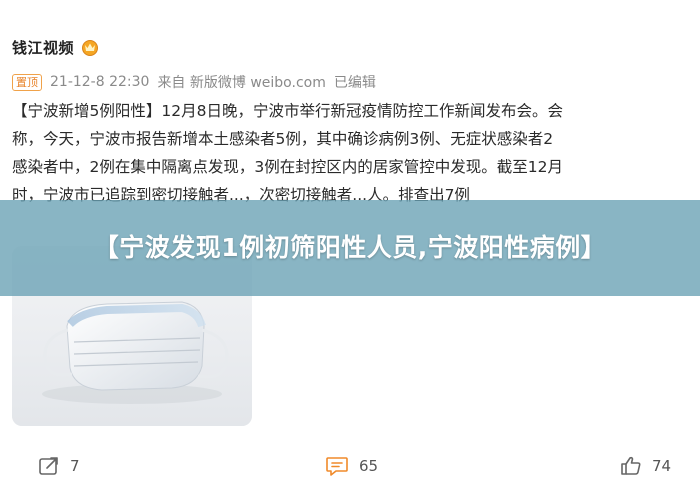 The width and height of the screenshot is (700, 490). Describe the element at coordinates (90, 47) in the screenshot. I see `gold-crown-badge-icon` at that location.